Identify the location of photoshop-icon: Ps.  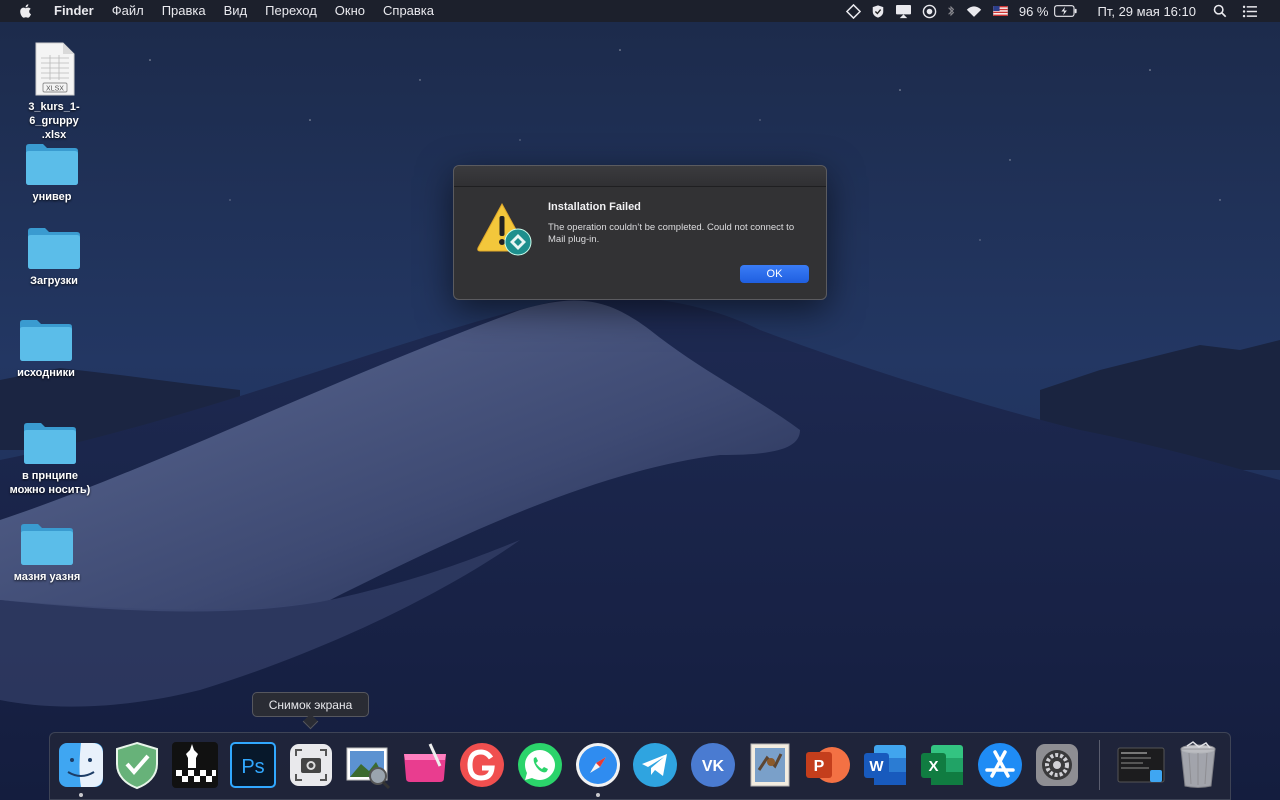
(253, 765).